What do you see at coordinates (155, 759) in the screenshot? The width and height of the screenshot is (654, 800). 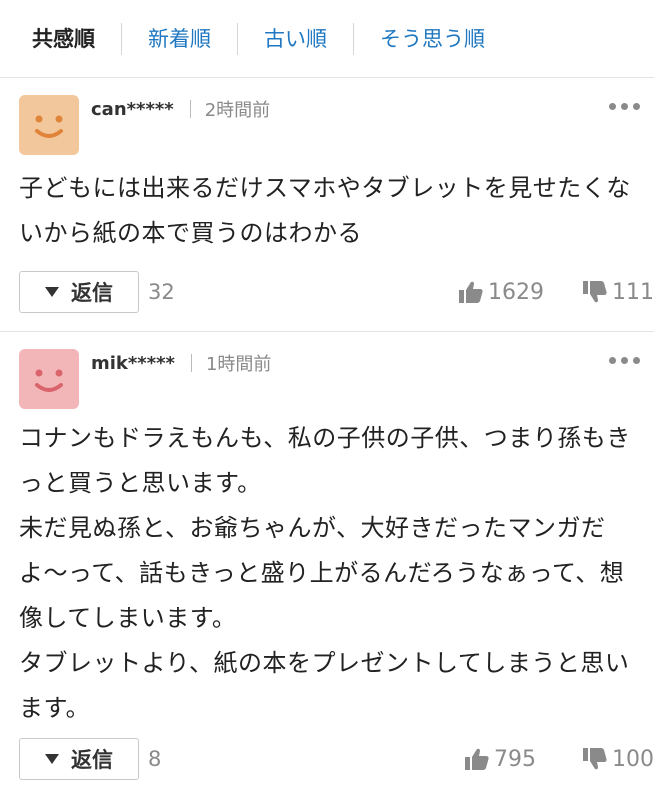 I see `reply-count: 8` at bounding box center [155, 759].